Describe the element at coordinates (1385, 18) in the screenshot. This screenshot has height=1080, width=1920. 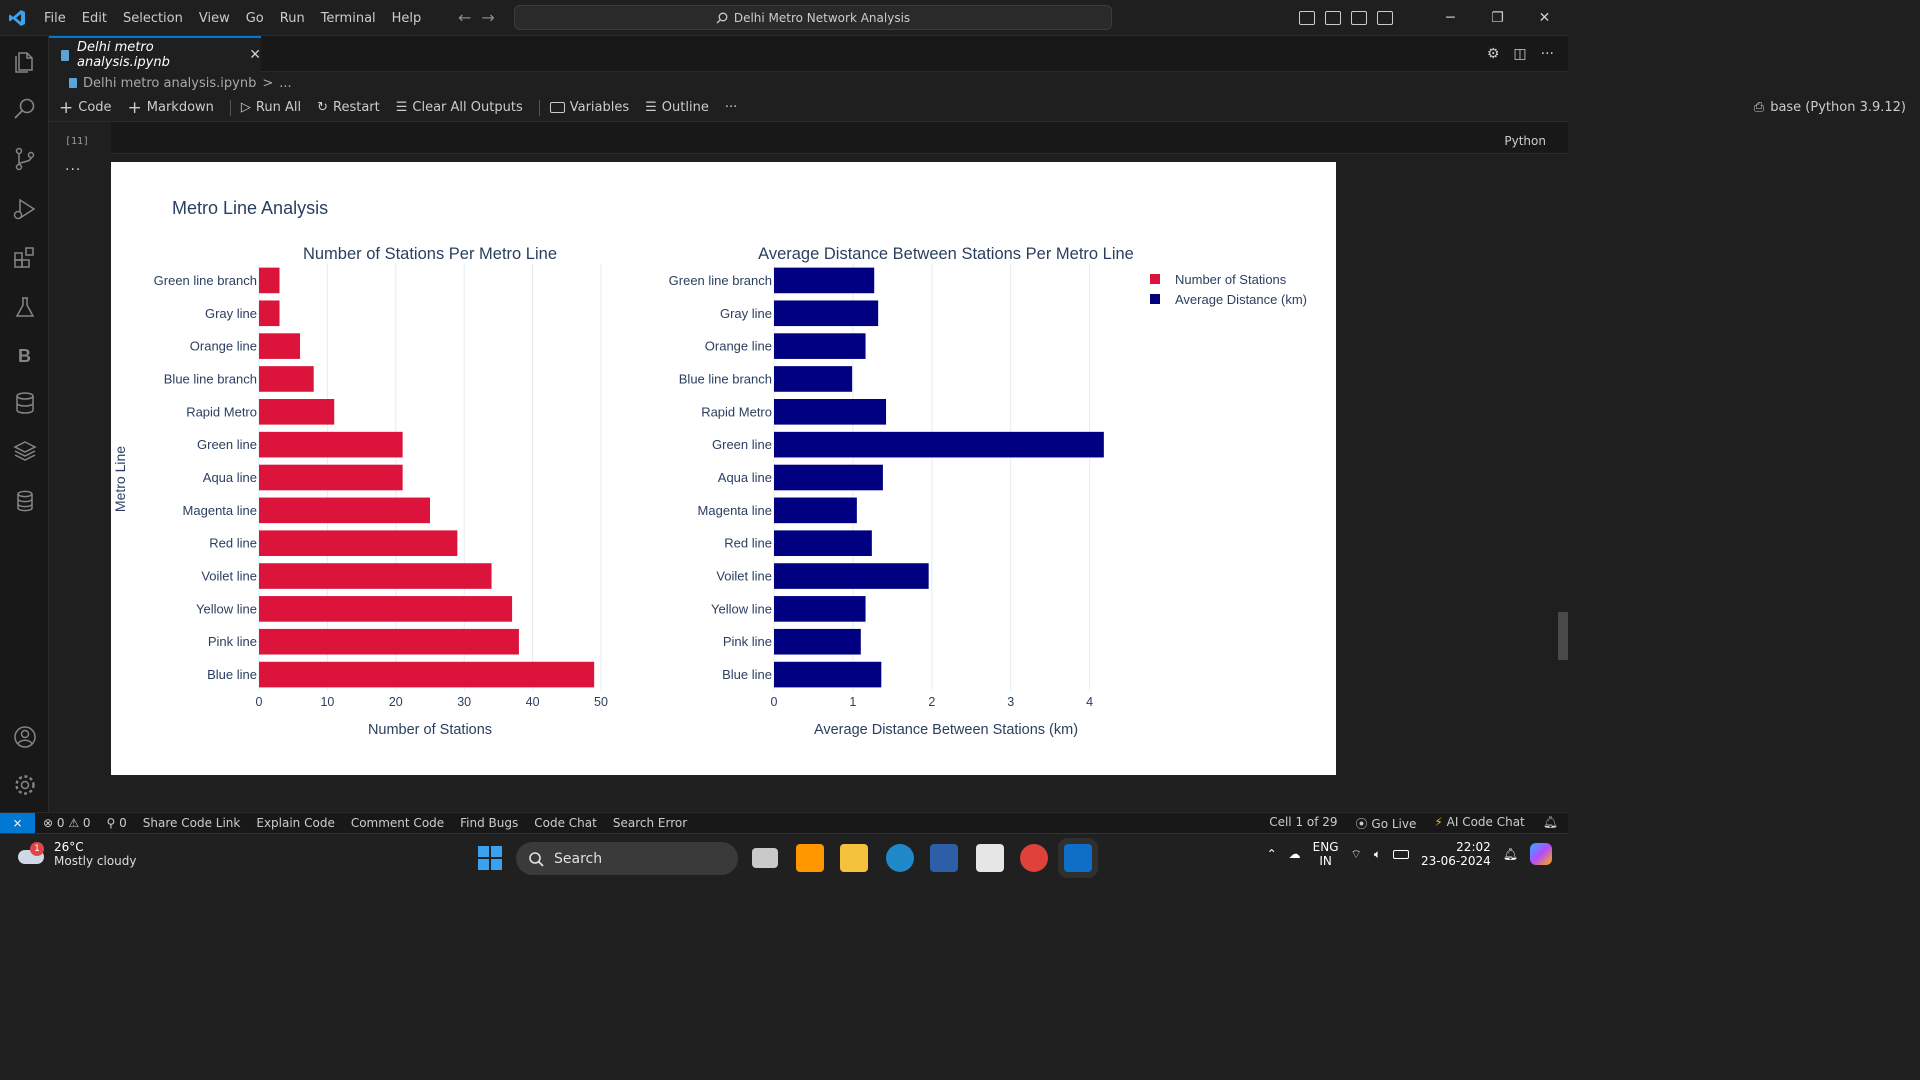
I see `customize-layout-icon` at that location.